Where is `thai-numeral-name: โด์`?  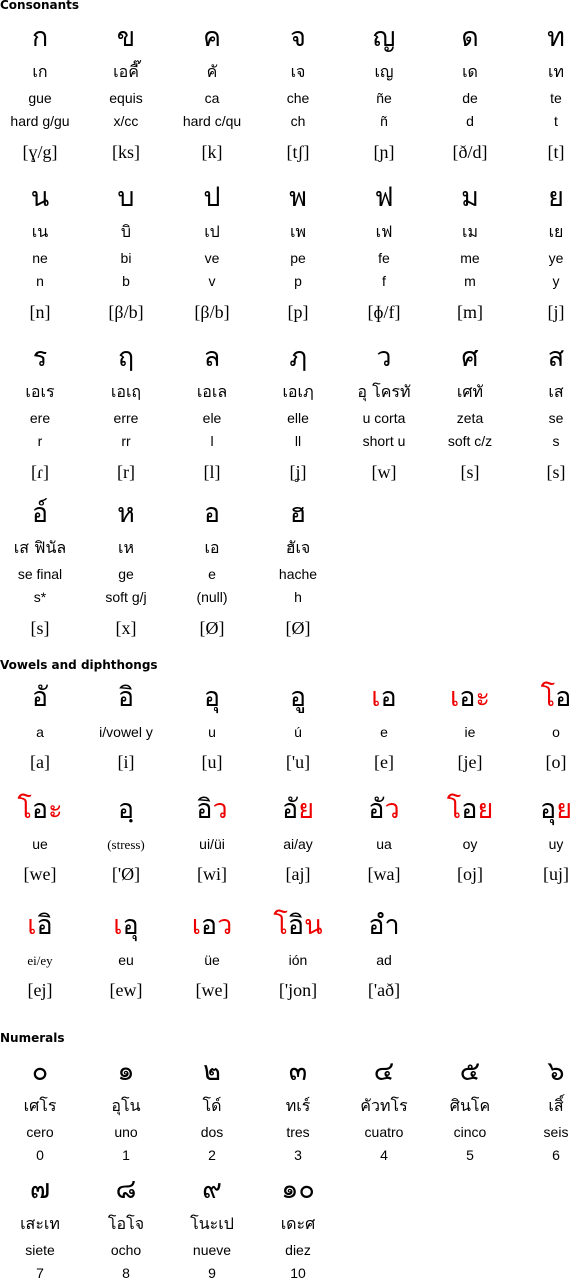
thai-numeral-name: โด์ is located at coordinates (212, 1105).